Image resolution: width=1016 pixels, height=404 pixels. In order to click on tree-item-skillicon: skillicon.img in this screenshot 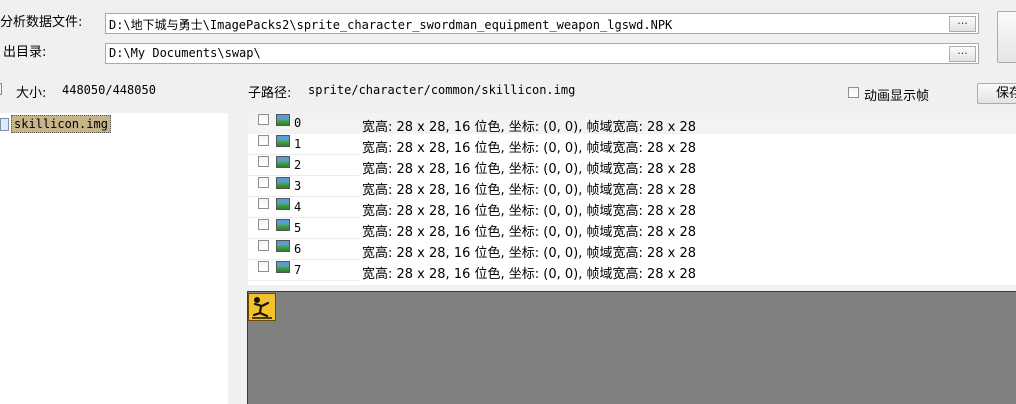, I will do `click(55, 124)`.